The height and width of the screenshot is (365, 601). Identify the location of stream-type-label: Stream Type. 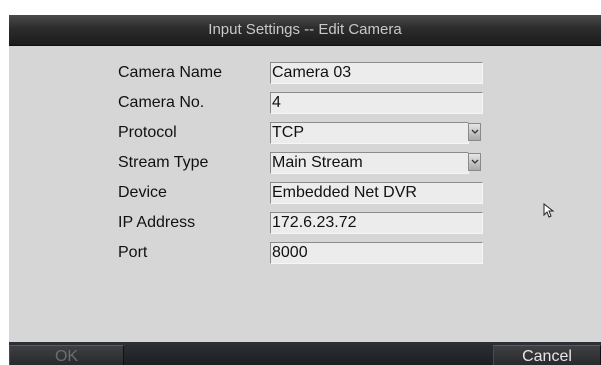
(163, 162).